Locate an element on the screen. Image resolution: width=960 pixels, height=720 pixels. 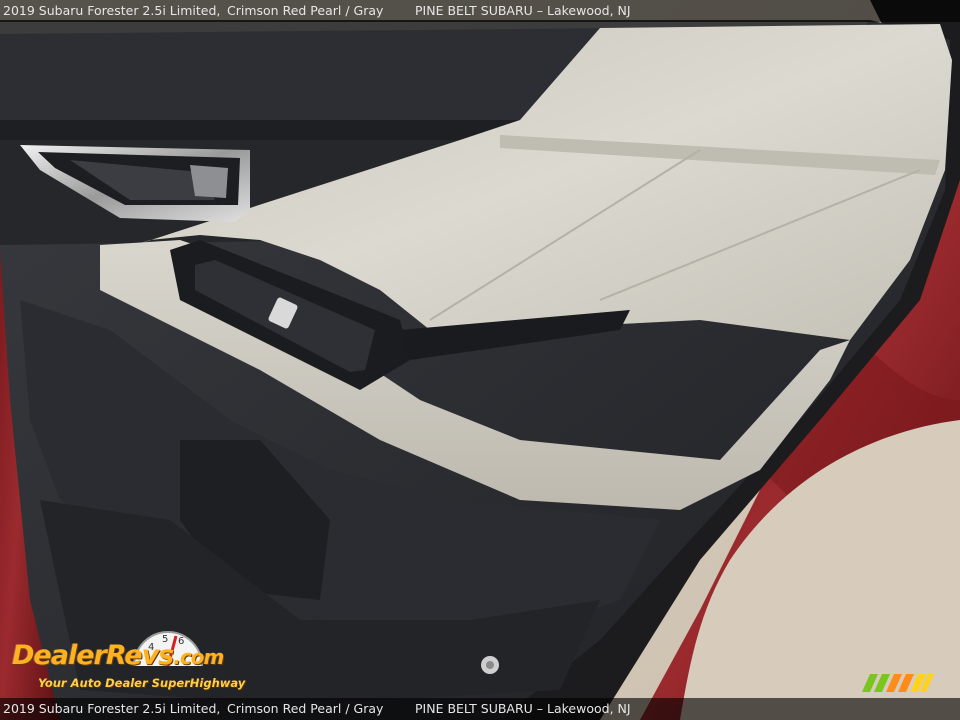
watermark-brand-suffix: .com is located at coordinates (198, 657).